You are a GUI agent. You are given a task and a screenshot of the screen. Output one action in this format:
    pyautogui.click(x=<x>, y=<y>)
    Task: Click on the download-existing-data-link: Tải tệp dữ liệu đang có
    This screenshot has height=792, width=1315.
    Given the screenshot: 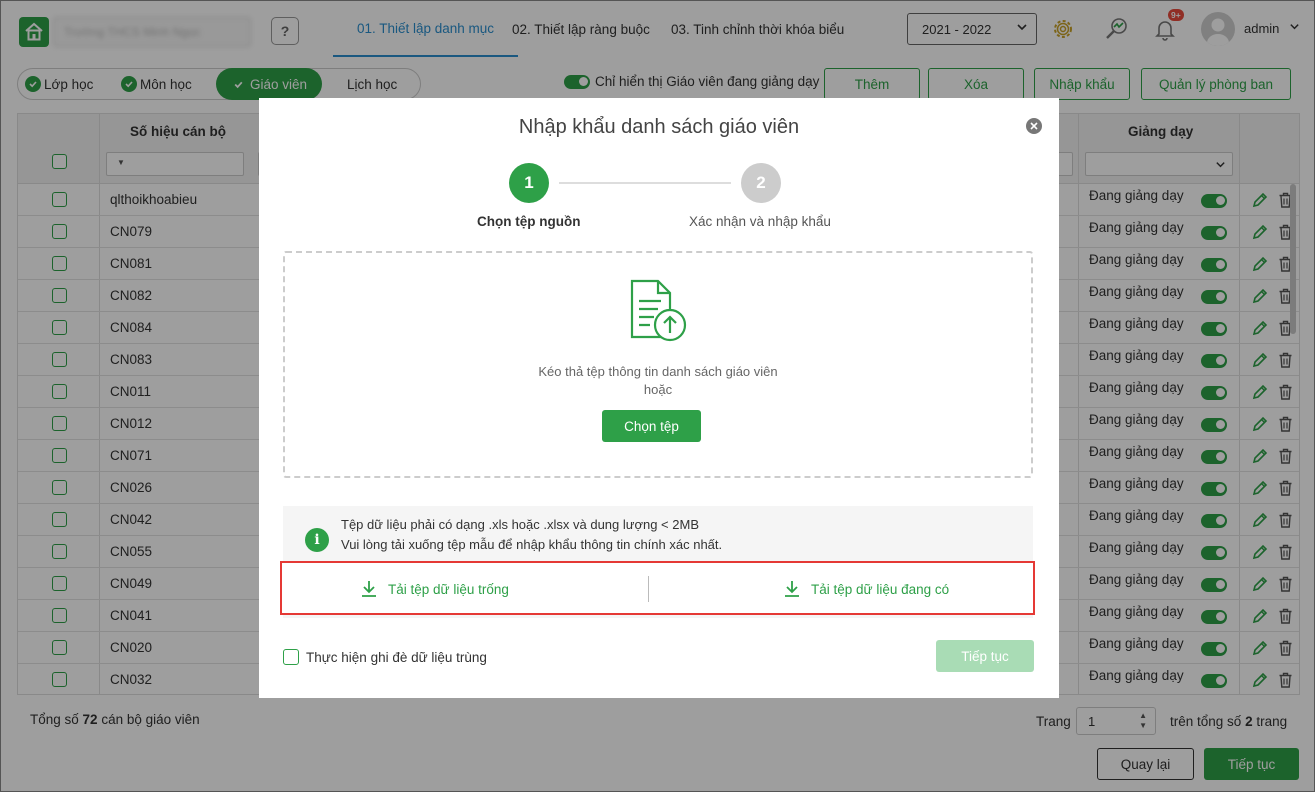 What is the action you would take?
    pyautogui.click(x=866, y=589)
    